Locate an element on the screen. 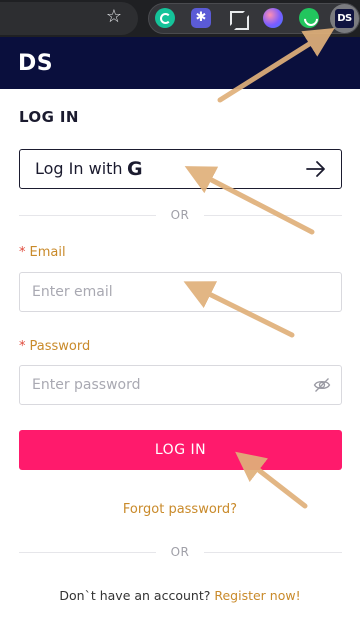 The width and height of the screenshot is (360, 633). google-login-label: Log In with is located at coordinates (79, 168).